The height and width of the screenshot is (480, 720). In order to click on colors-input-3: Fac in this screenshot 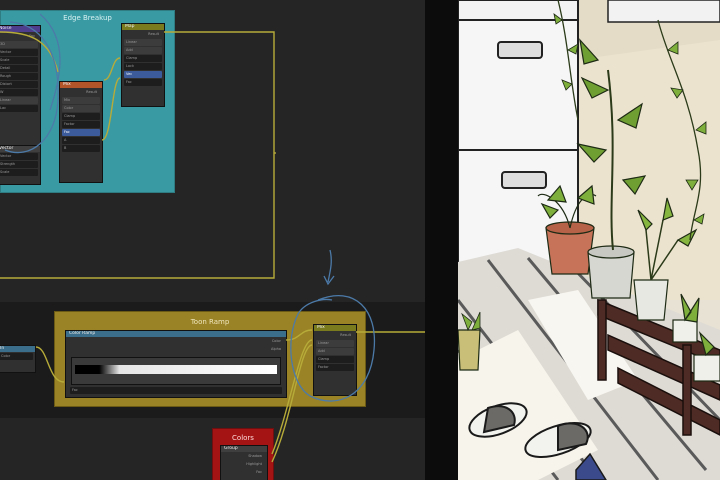, I will do `click(259, 472)`.